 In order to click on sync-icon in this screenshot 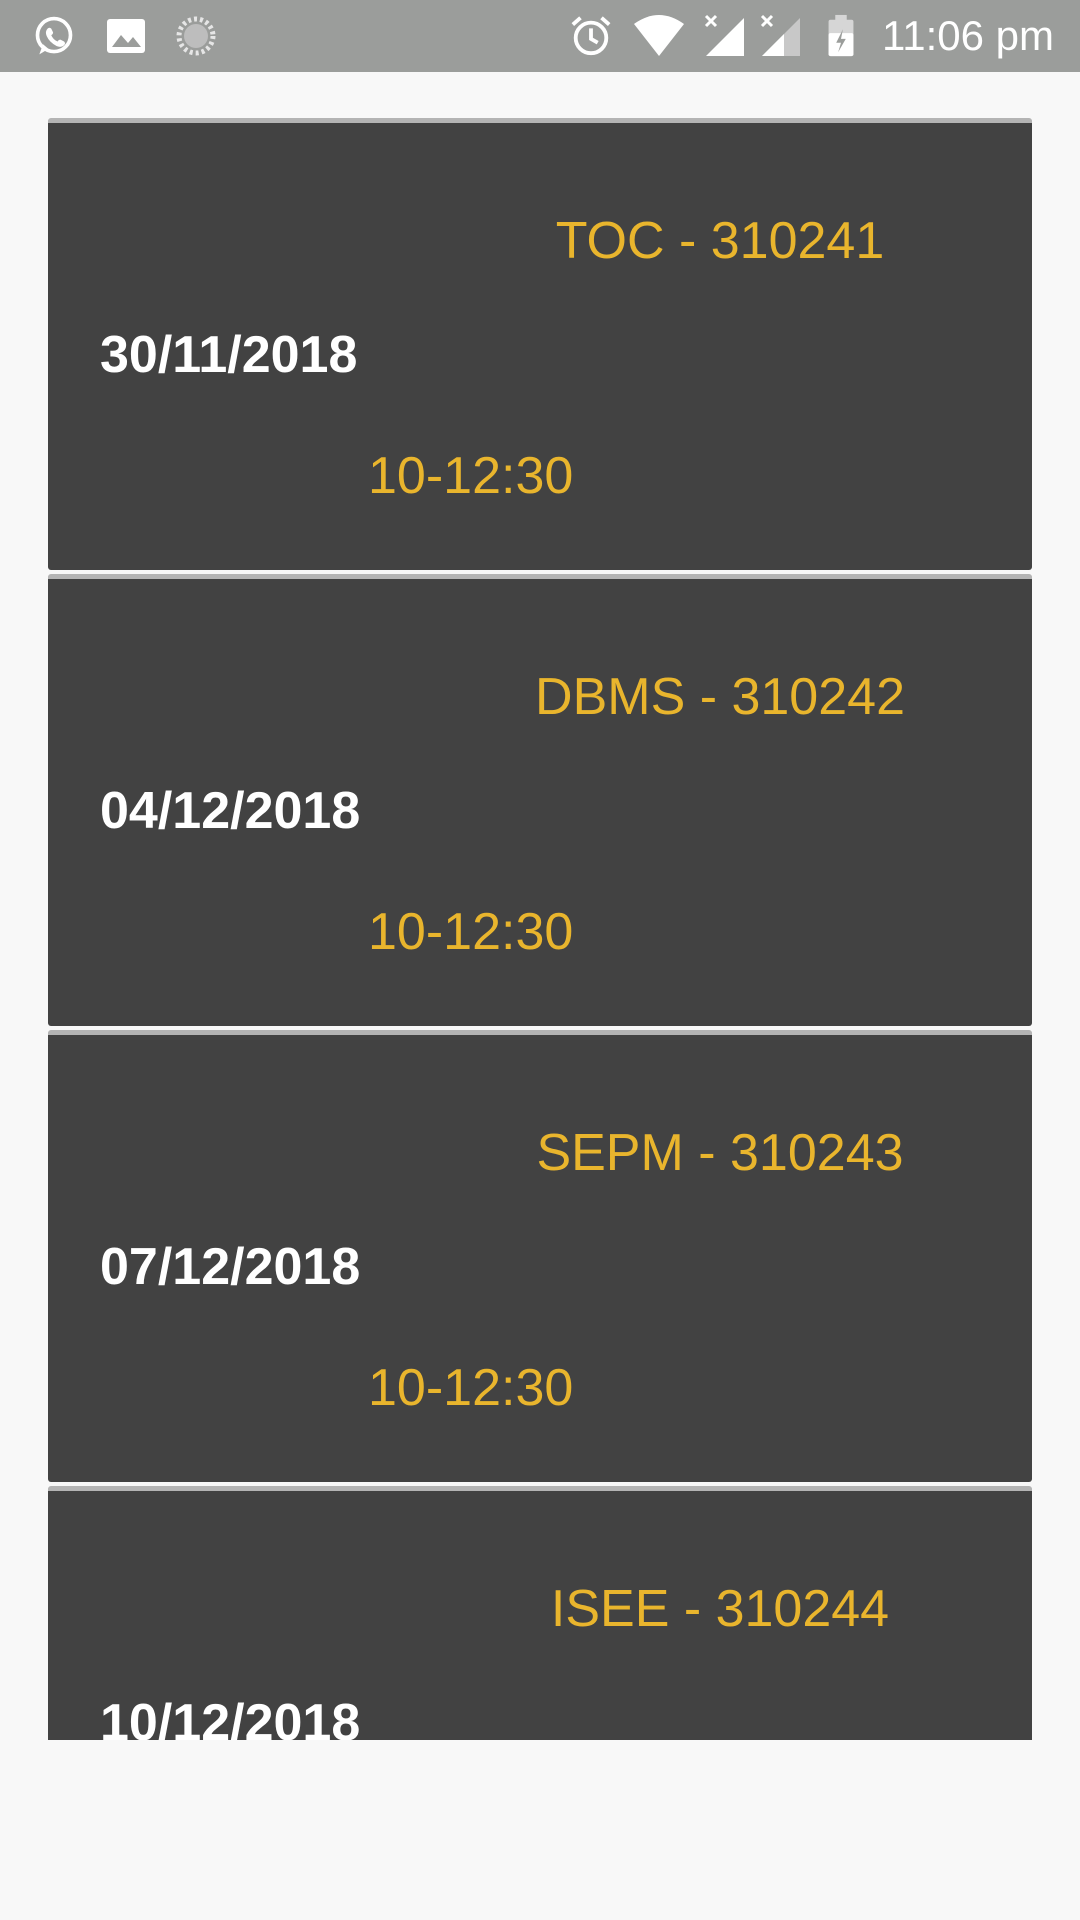, I will do `click(196, 36)`.